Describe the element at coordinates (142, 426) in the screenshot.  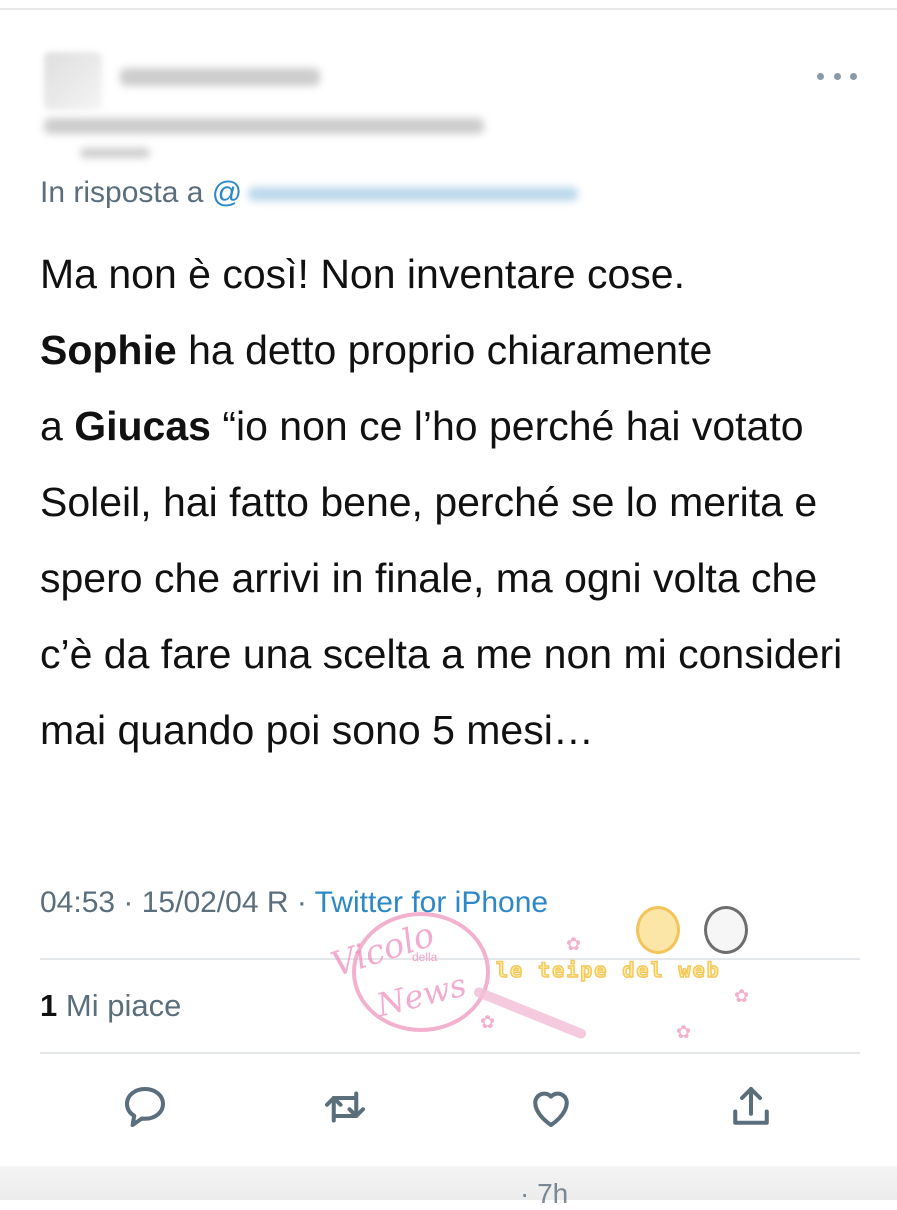
I see `mention-giucas: Giucas` at that location.